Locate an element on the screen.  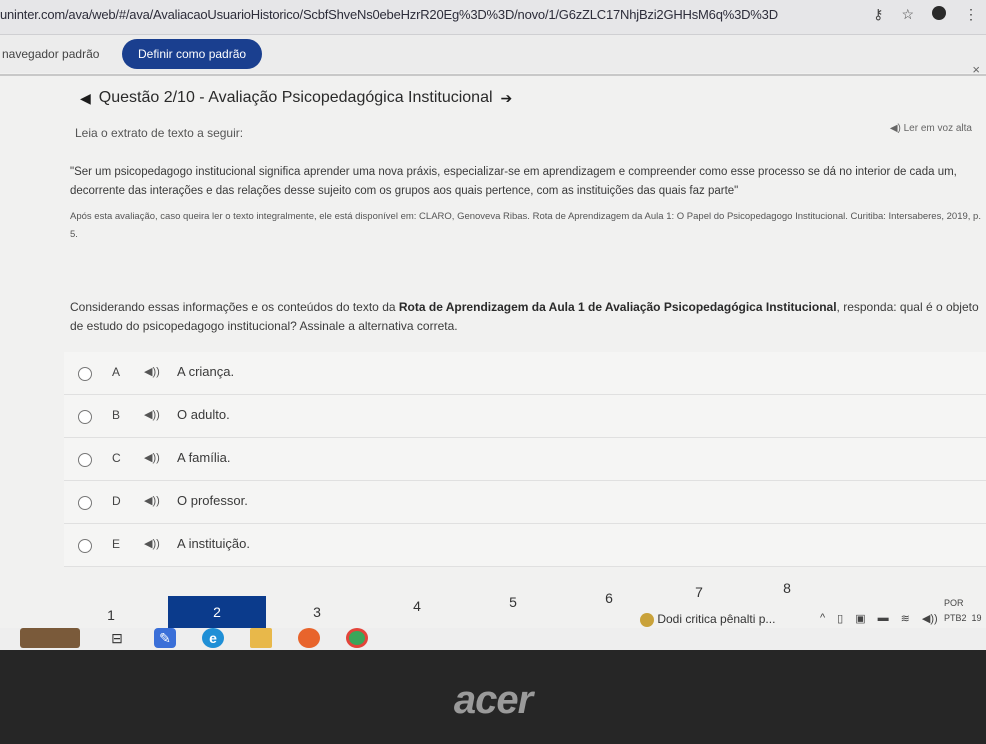
address-bar-icons: ⚷ ☆ ⋮ is located at coordinates (925, 14).